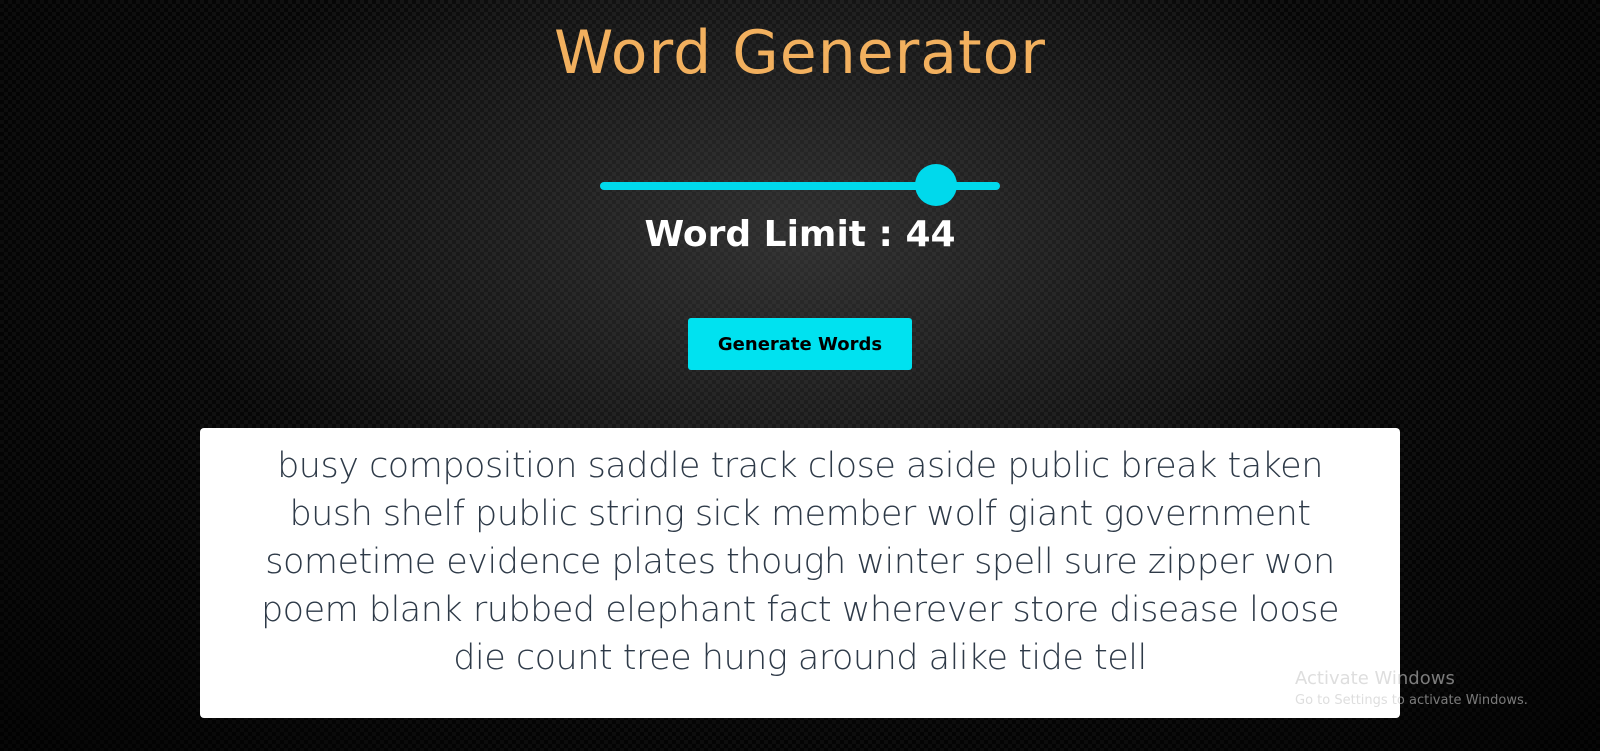 The width and height of the screenshot is (1600, 751). What do you see at coordinates (936, 185) in the screenshot?
I see `slider-thumb` at bounding box center [936, 185].